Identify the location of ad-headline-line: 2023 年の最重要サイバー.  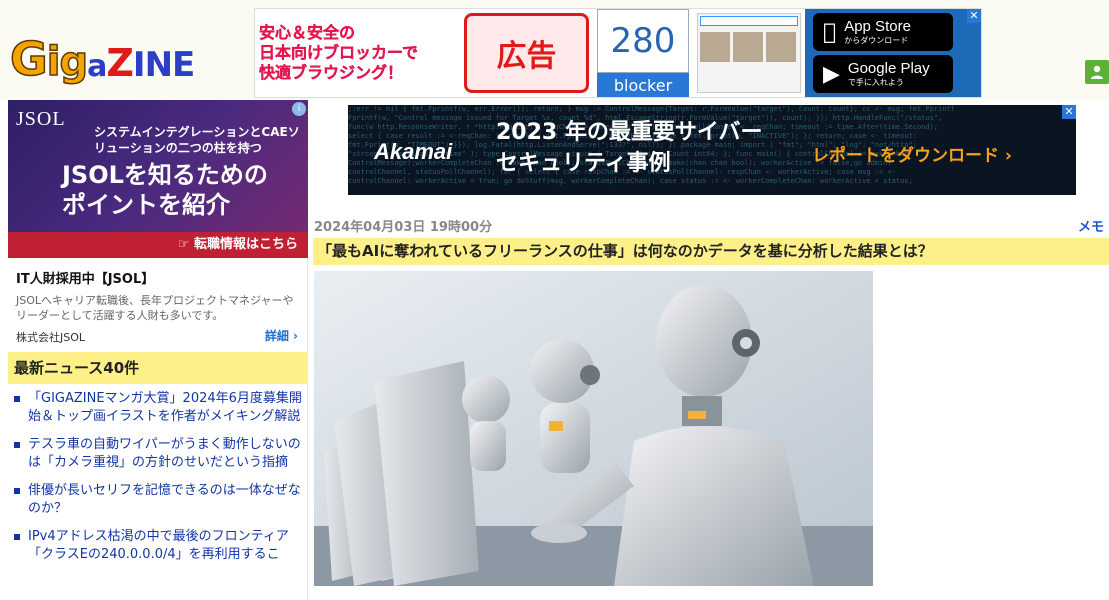
(629, 132).